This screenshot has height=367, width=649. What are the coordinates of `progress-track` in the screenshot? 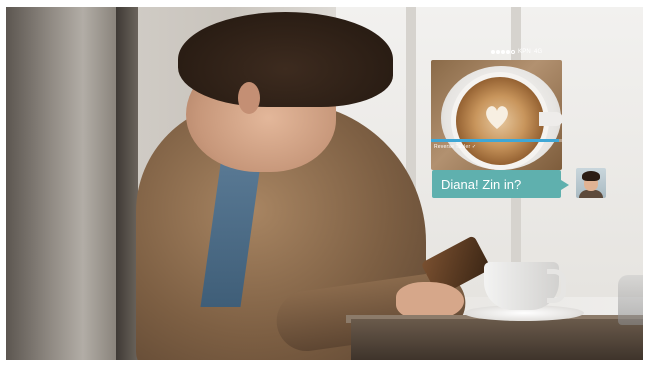 It's located at (496, 140).